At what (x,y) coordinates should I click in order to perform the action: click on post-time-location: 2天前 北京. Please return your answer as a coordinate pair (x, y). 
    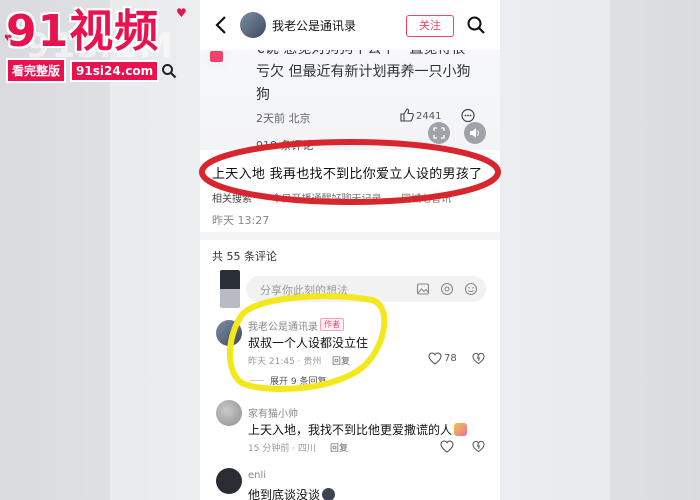
    Looking at the image, I should click on (283, 118).